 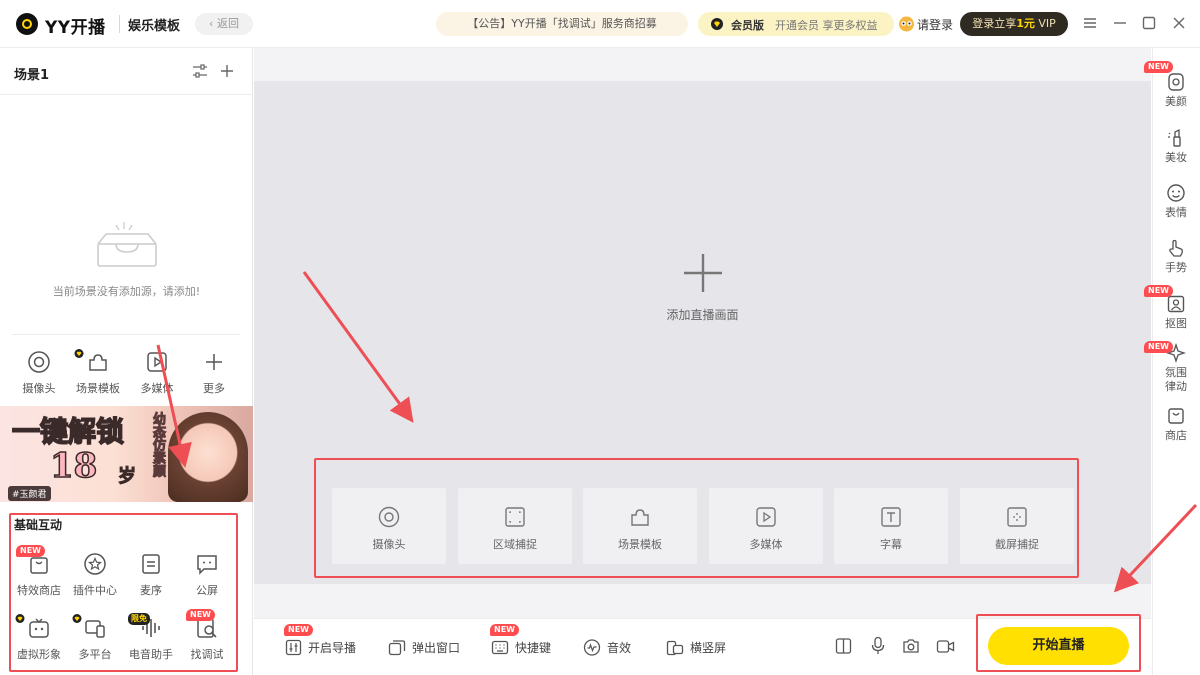 I want to click on shop-icon, so click(x=1176, y=416).